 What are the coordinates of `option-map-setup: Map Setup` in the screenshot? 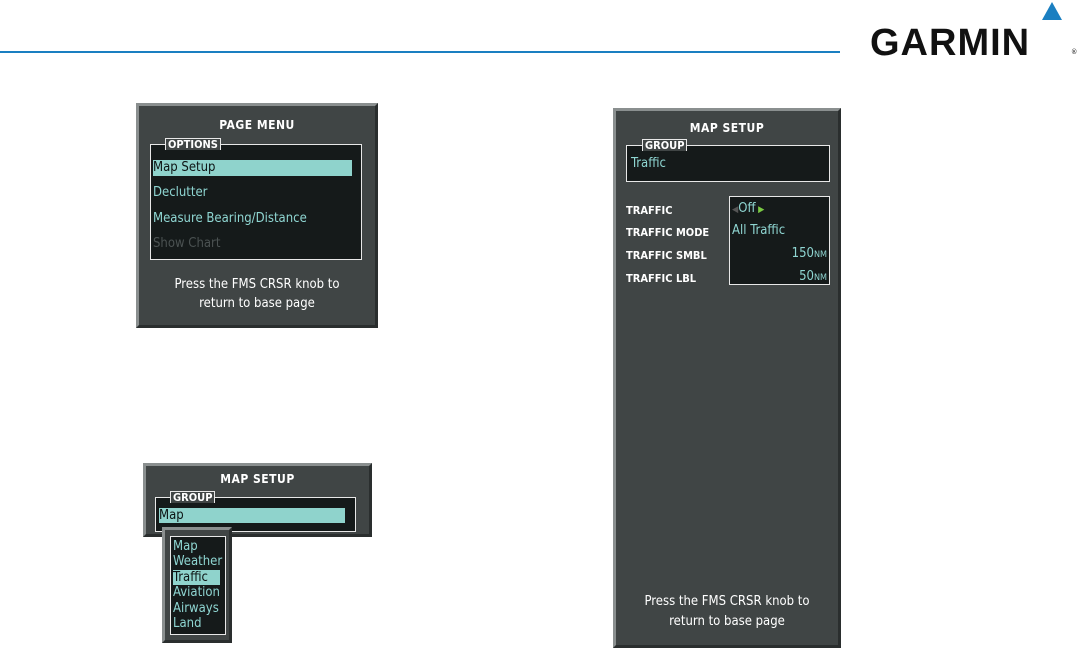 It's located at (252, 168).